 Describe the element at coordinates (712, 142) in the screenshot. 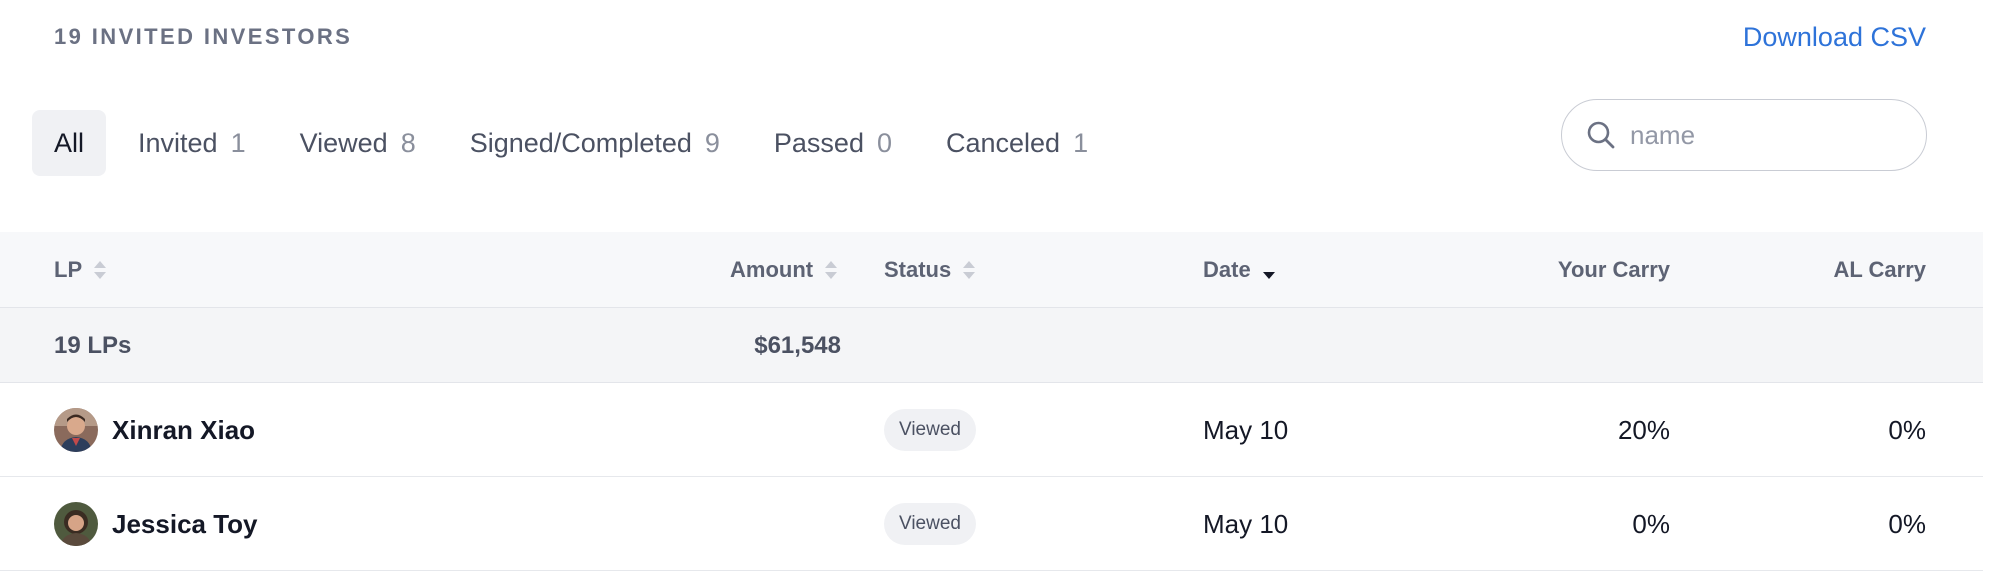

I see `tab-count: 9` at that location.